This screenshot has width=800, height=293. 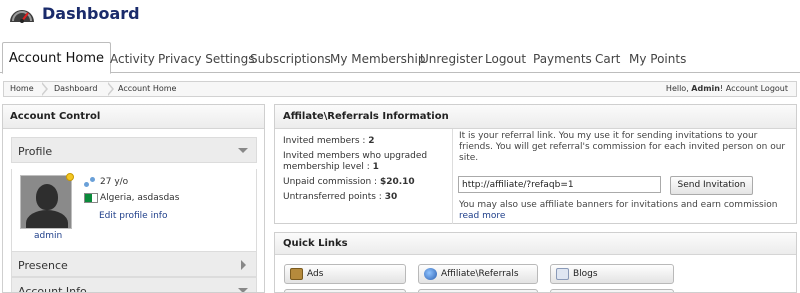 I want to click on tab-my-membership: My Membership, so click(x=377, y=59).